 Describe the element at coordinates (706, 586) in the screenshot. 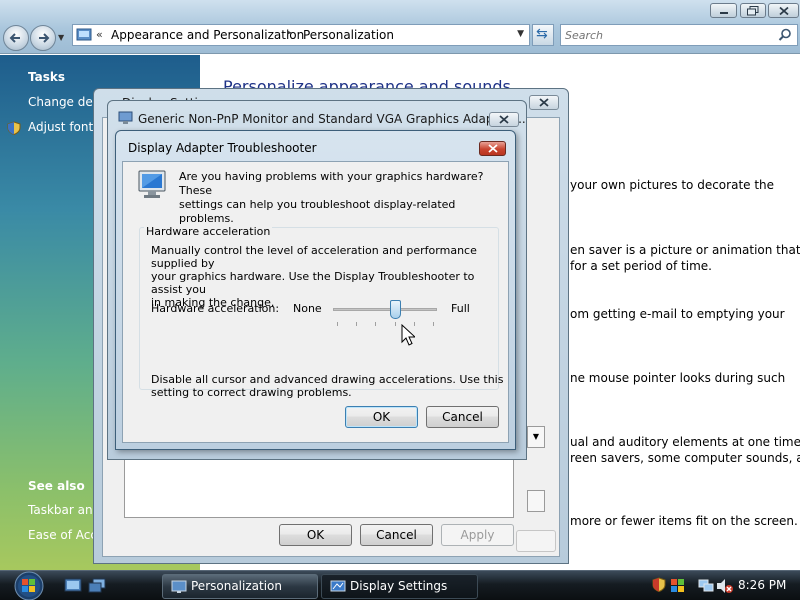

I see `network-icon` at that location.